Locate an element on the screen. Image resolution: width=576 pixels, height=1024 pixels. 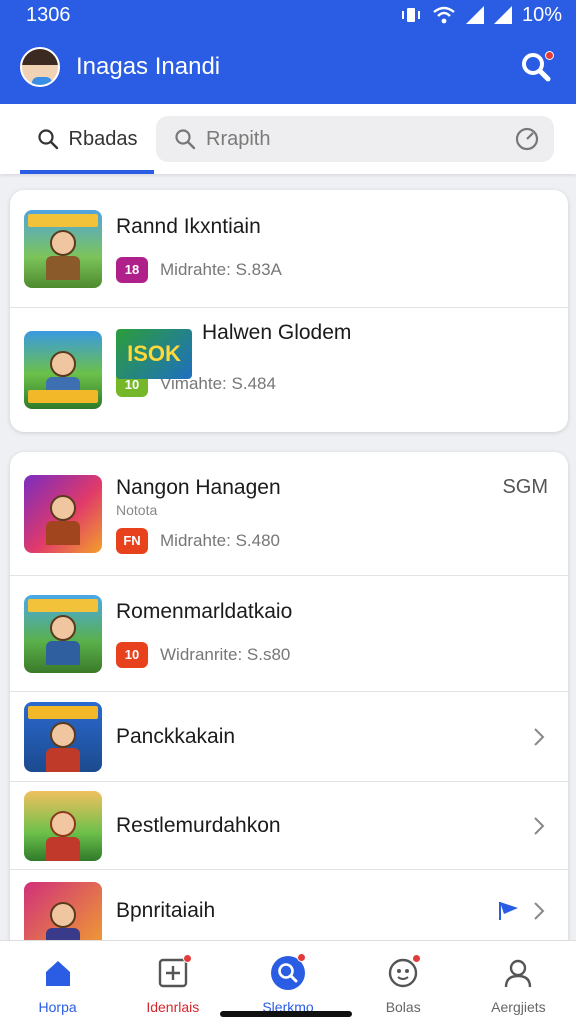
status-time: 1306 is located at coordinates (48, 14).